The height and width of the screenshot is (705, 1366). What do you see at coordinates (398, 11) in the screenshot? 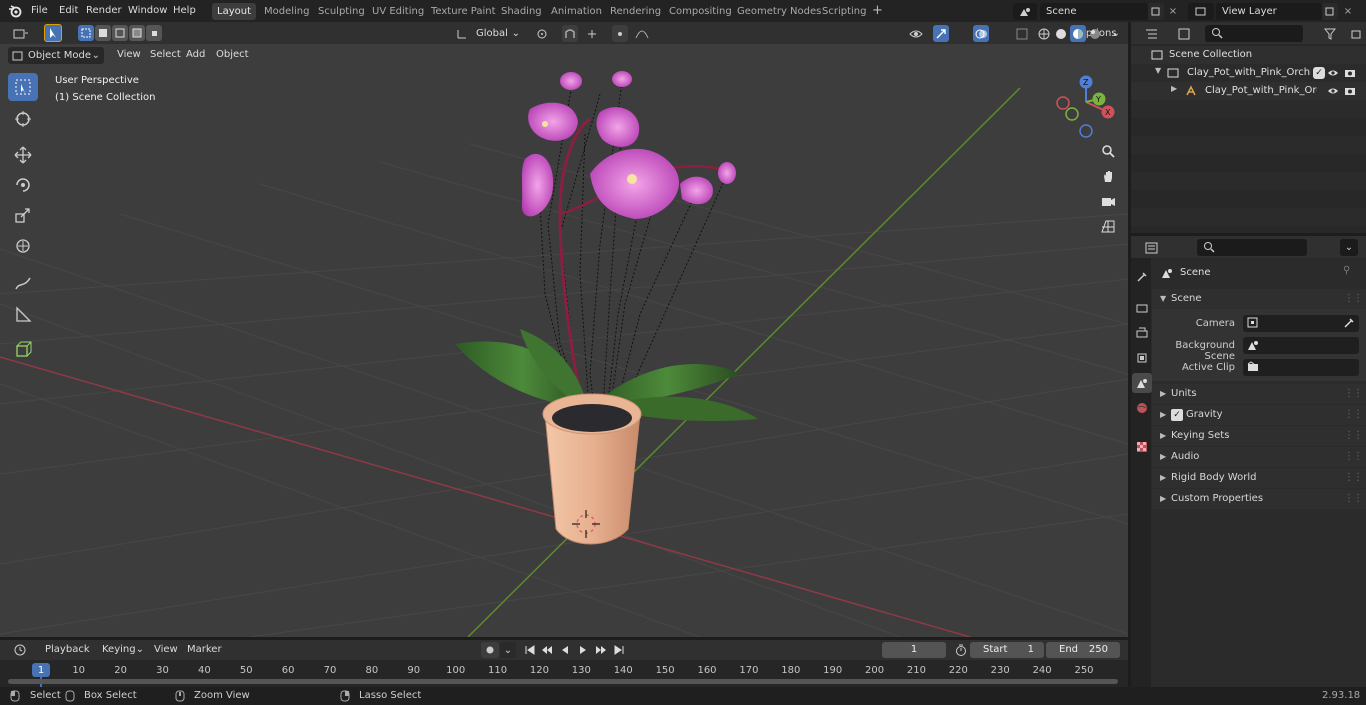
I see `tab-uv-editing: UV Editing` at bounding box center [398, 11].